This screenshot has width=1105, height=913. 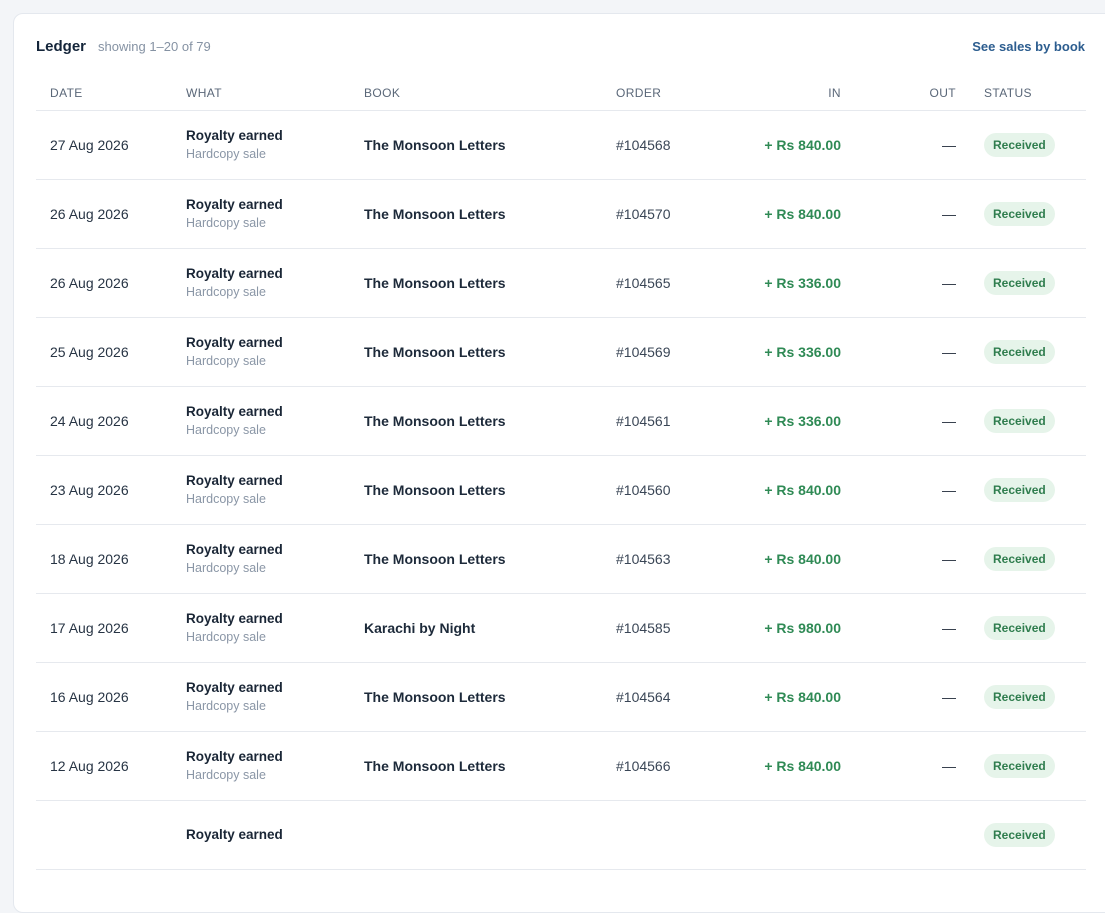 I want to click on column-header-status: STATUS, so click(x=1021, y=93).